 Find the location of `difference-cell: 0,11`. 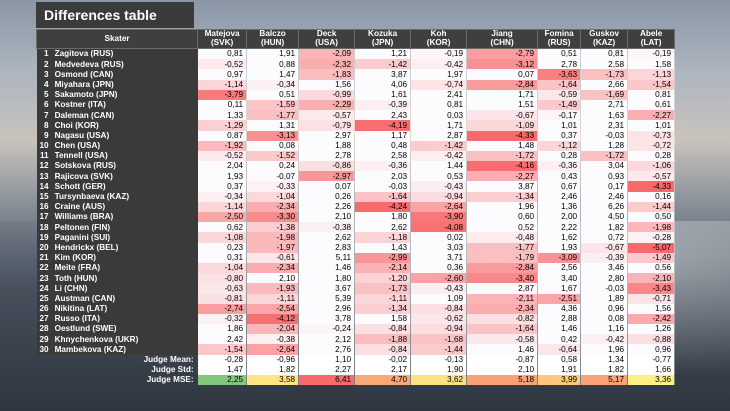

difference-cell: 0,11 is located at coordinates (222, 105).